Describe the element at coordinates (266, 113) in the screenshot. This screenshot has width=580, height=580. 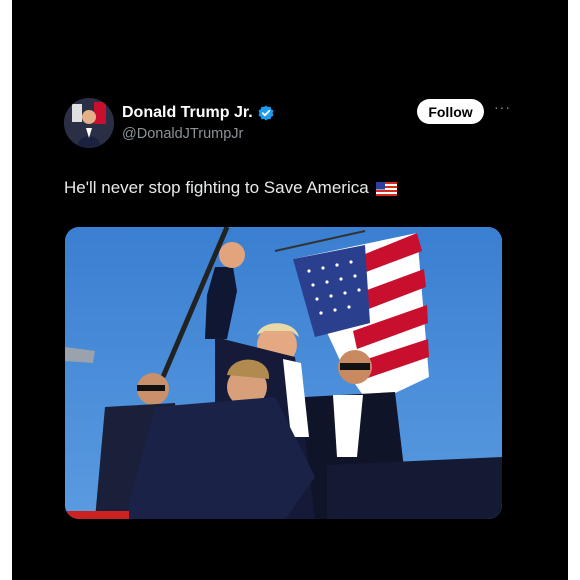
I see `verified-badge-icon` at that location.